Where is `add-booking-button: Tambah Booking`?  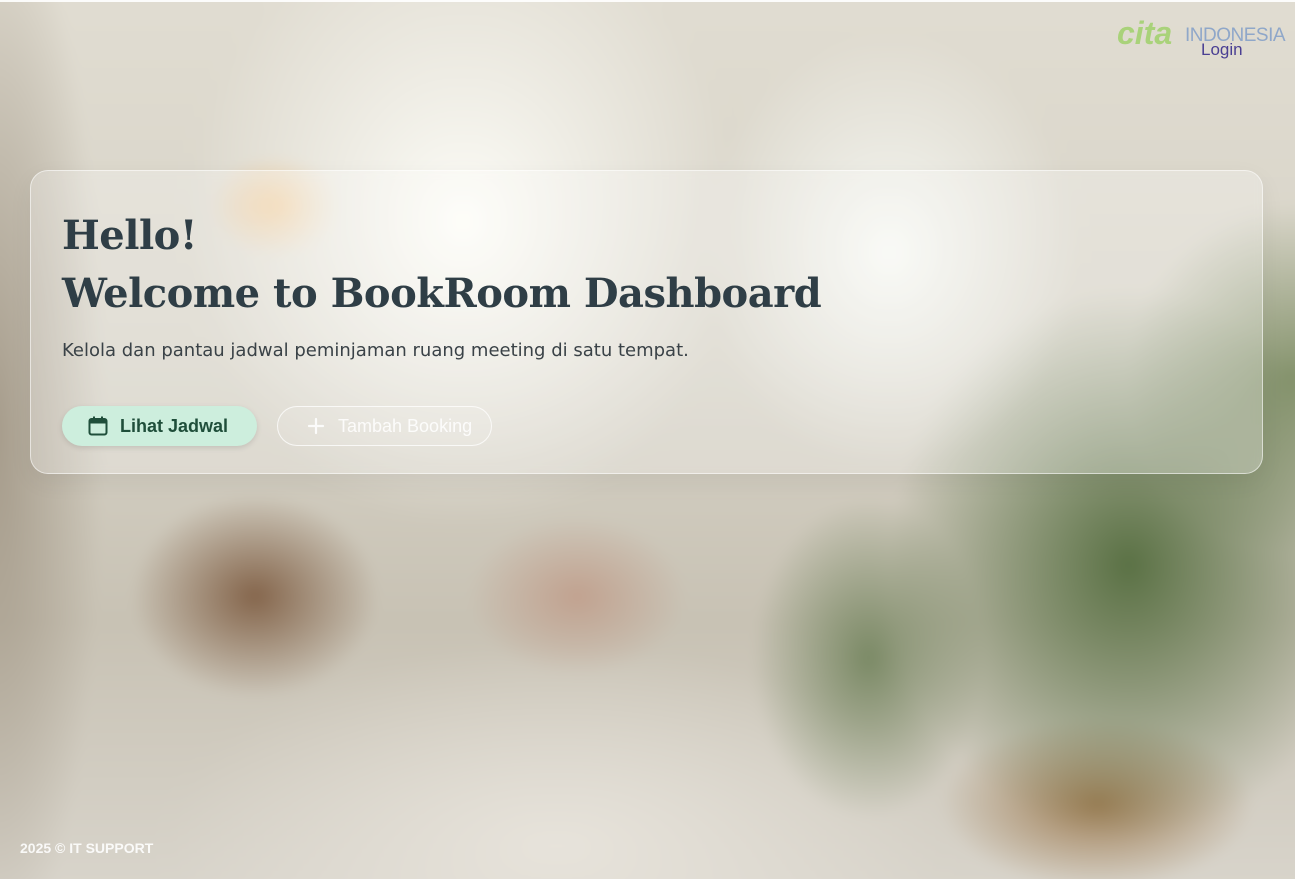 add-booking-button: Tambah Booking is located at coordinates (384, 426).